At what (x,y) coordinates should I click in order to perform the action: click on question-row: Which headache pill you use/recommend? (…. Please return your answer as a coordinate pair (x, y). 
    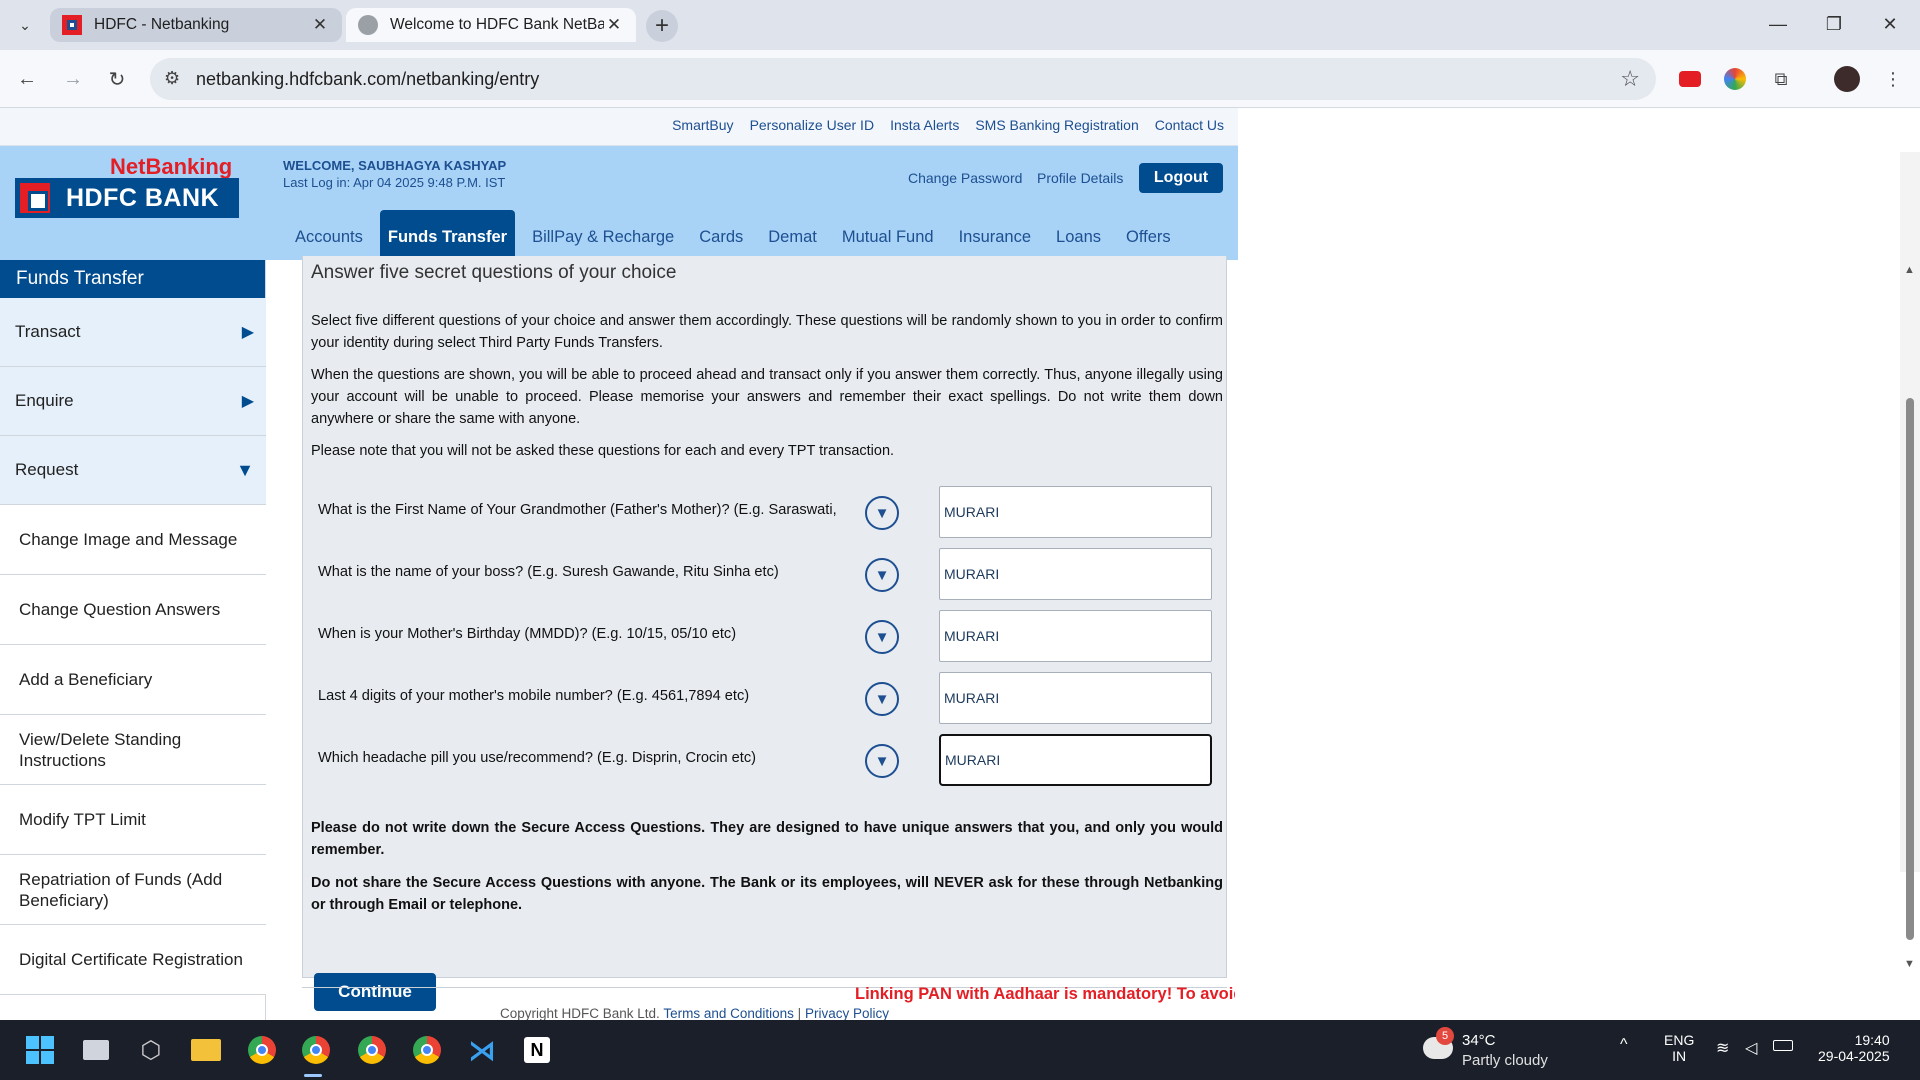
    Looking at the image, I should click on (765, 760).